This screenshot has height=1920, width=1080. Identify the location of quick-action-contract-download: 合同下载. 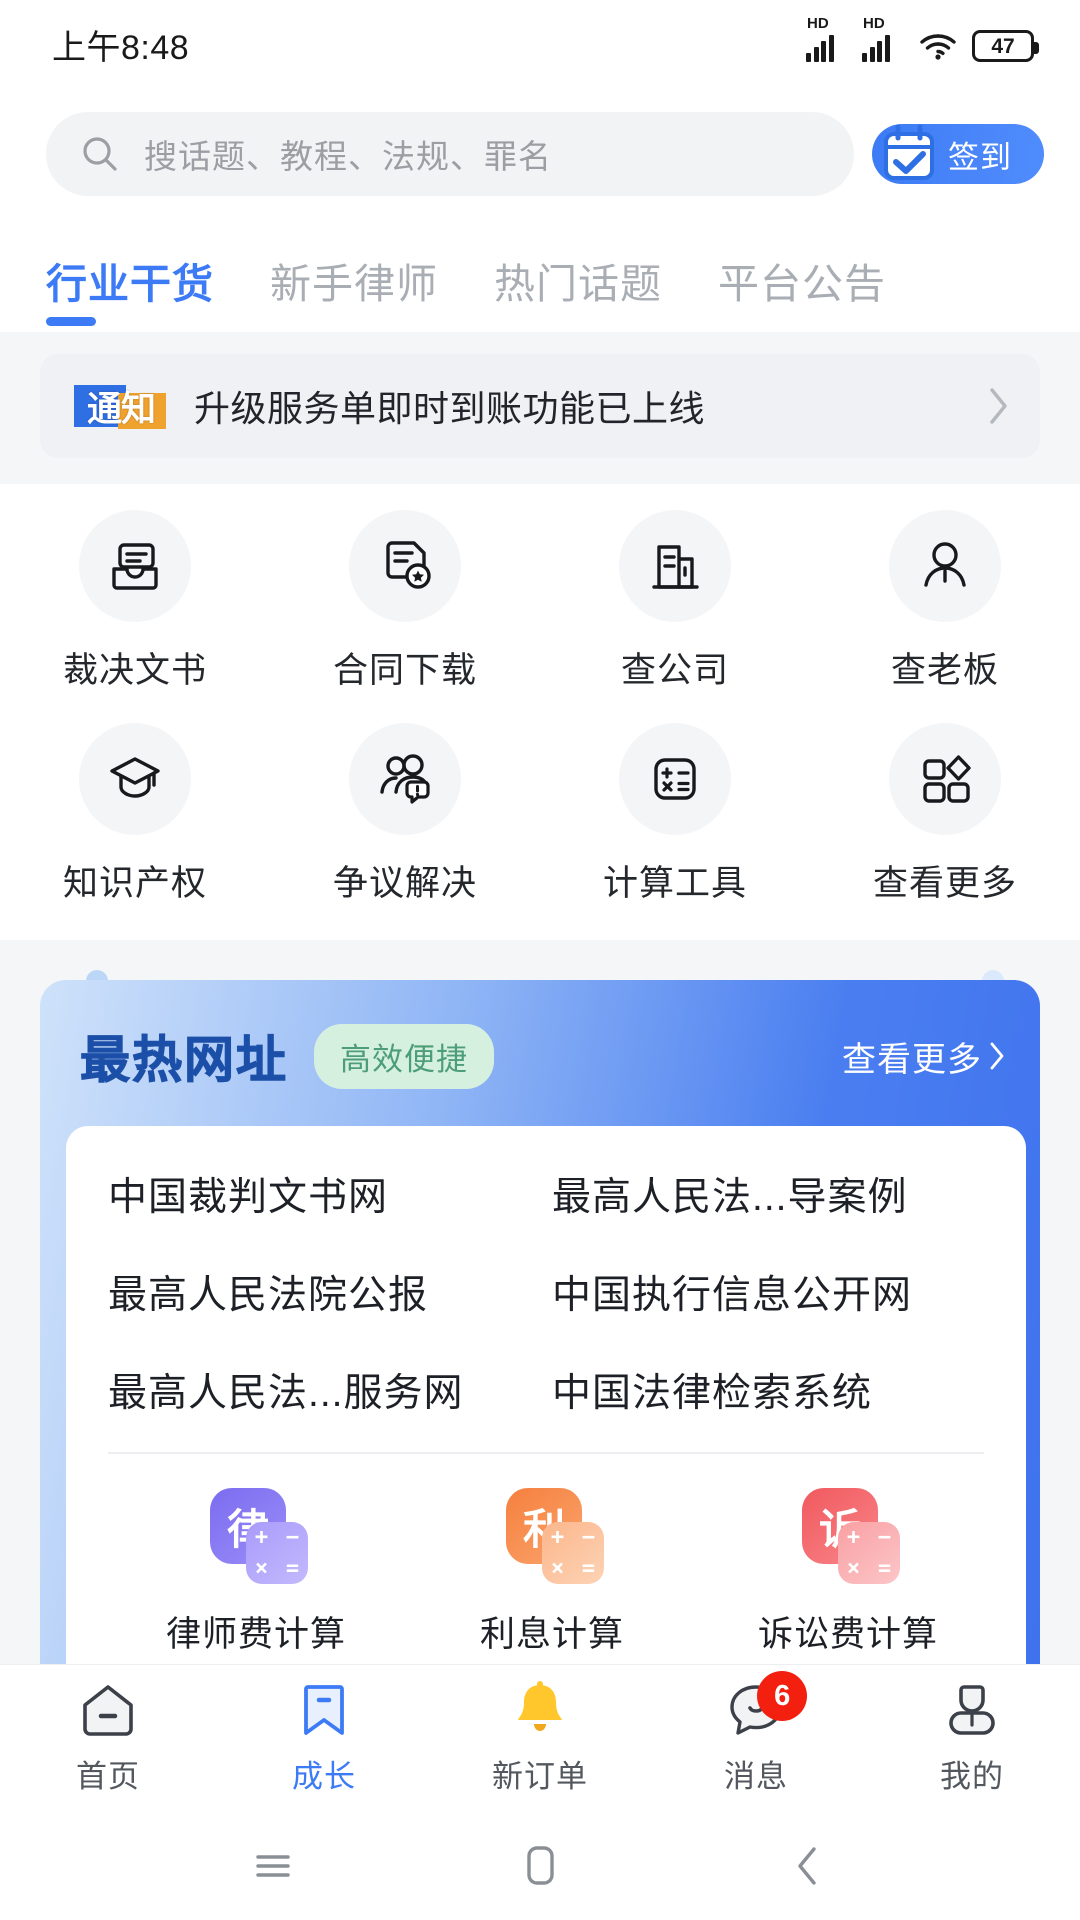
(405, 601).